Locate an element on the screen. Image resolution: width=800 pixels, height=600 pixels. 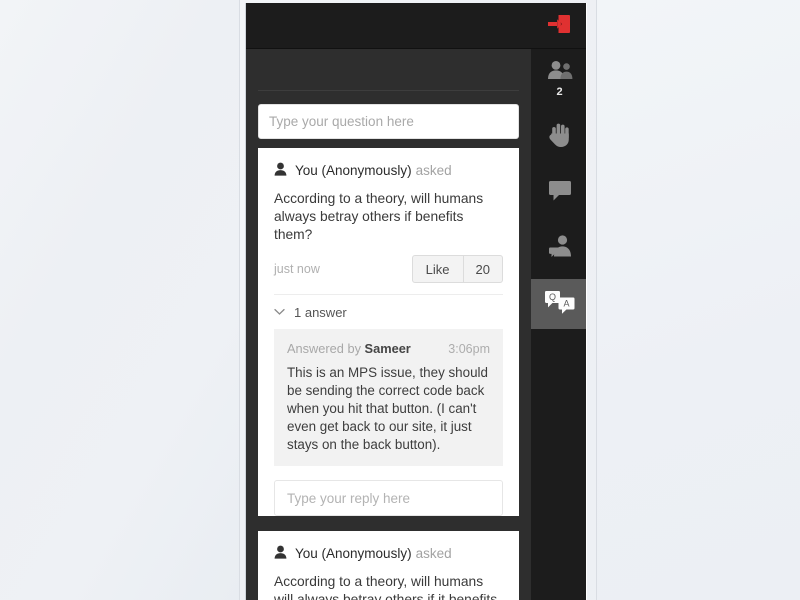
participants-count: 2 is located at coordinates (559, 92).